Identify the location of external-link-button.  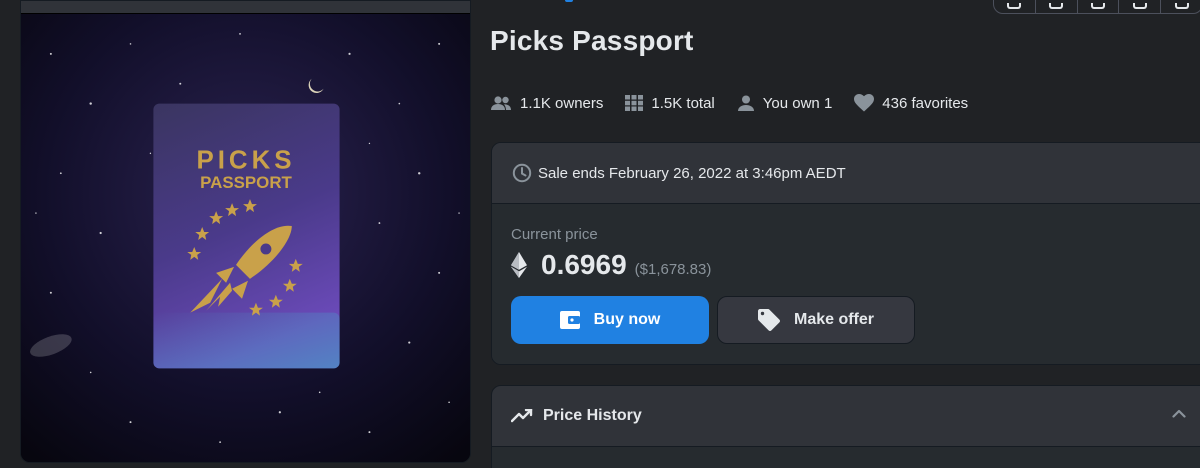
(1099, 6).